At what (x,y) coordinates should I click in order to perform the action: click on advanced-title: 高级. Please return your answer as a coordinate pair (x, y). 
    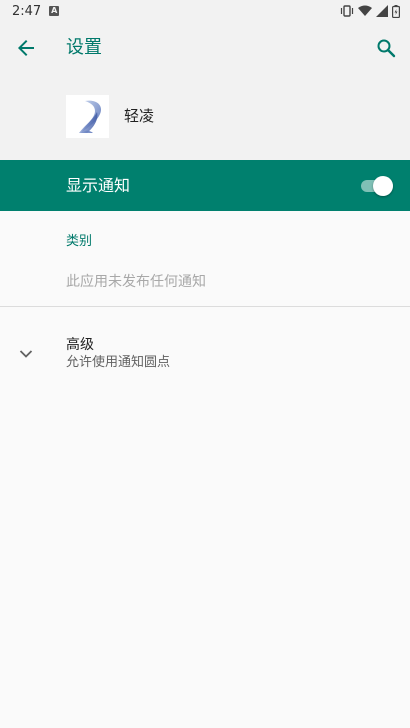
    Looking at the image, I should click on (80, 345).